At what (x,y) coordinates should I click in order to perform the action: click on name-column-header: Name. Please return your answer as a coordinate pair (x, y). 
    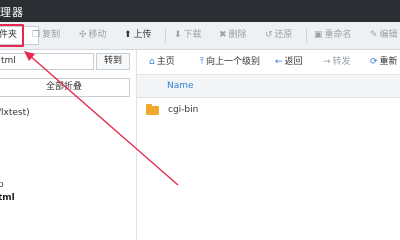
    Looking at the image, I should click on (180, 86).